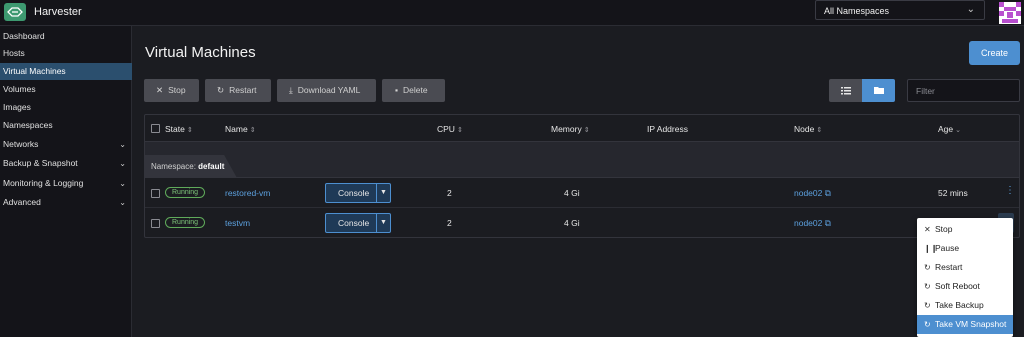  Describe the element at coordinates (326, 90) in the screenshot. I see `download-yaml-button: ⤓ Download YAML` at that location.